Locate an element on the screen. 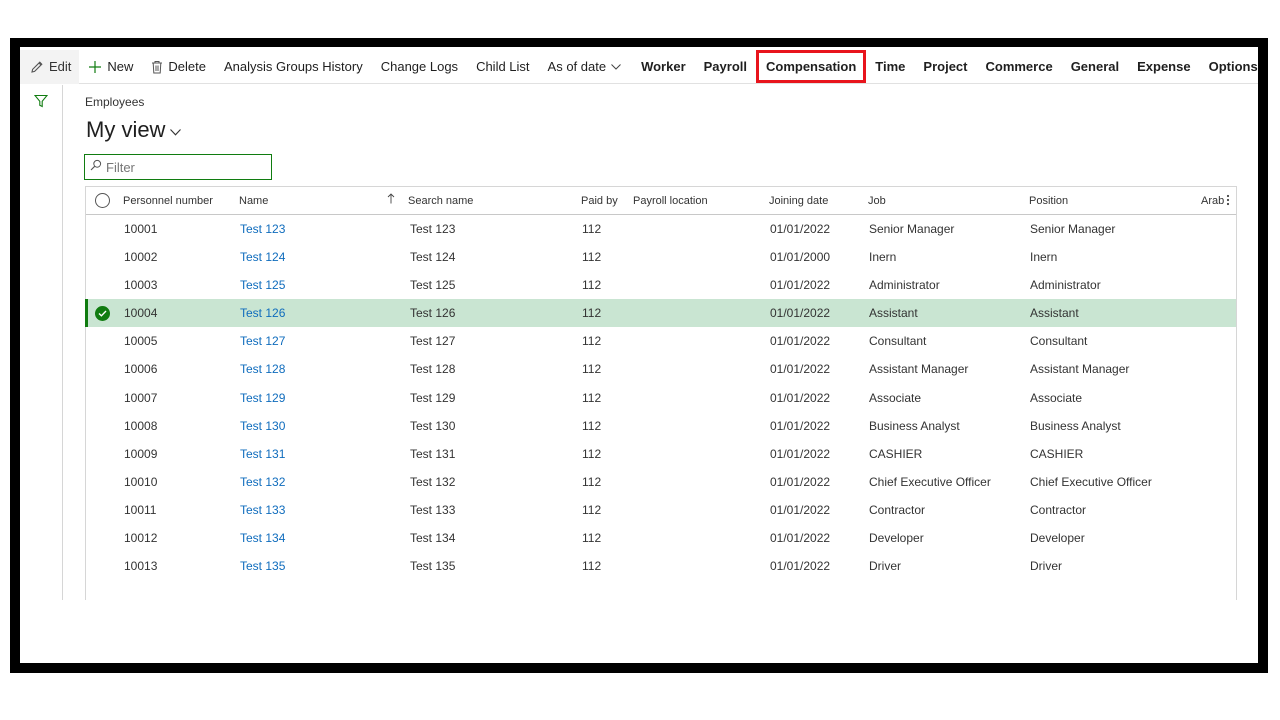  cell-name-link: Test 134 is located at coordinates (262, 538).